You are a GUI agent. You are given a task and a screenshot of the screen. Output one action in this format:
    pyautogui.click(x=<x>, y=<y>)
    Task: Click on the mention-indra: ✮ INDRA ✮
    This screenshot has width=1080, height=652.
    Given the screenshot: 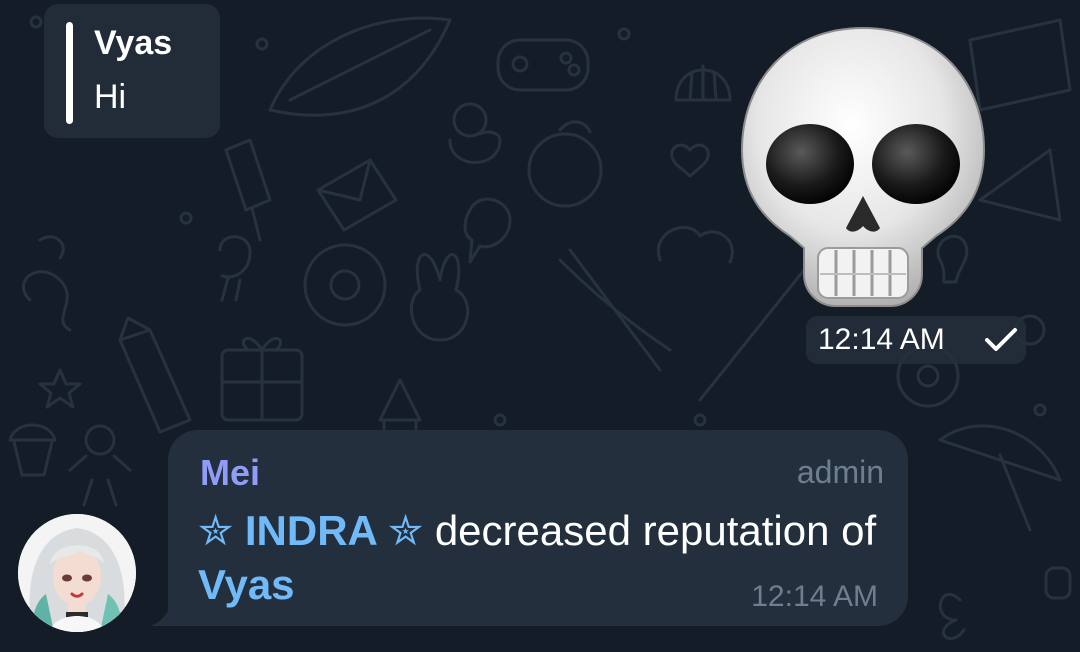 What is the action you would take?
    pyautogui.click(x=310, y=530)
    